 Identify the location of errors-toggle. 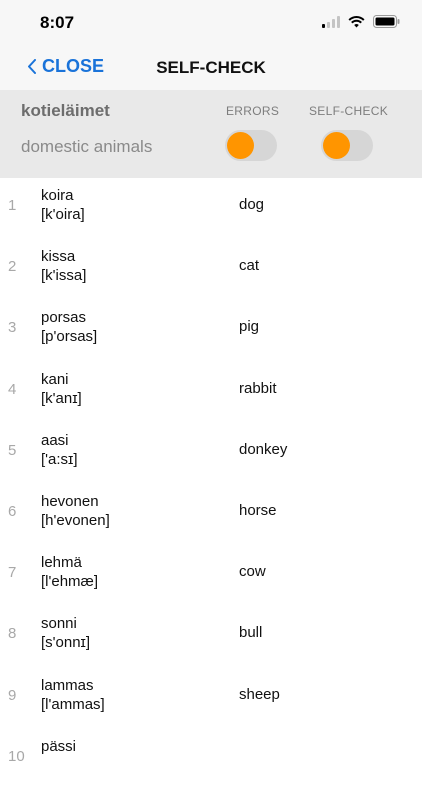
(251, 145).